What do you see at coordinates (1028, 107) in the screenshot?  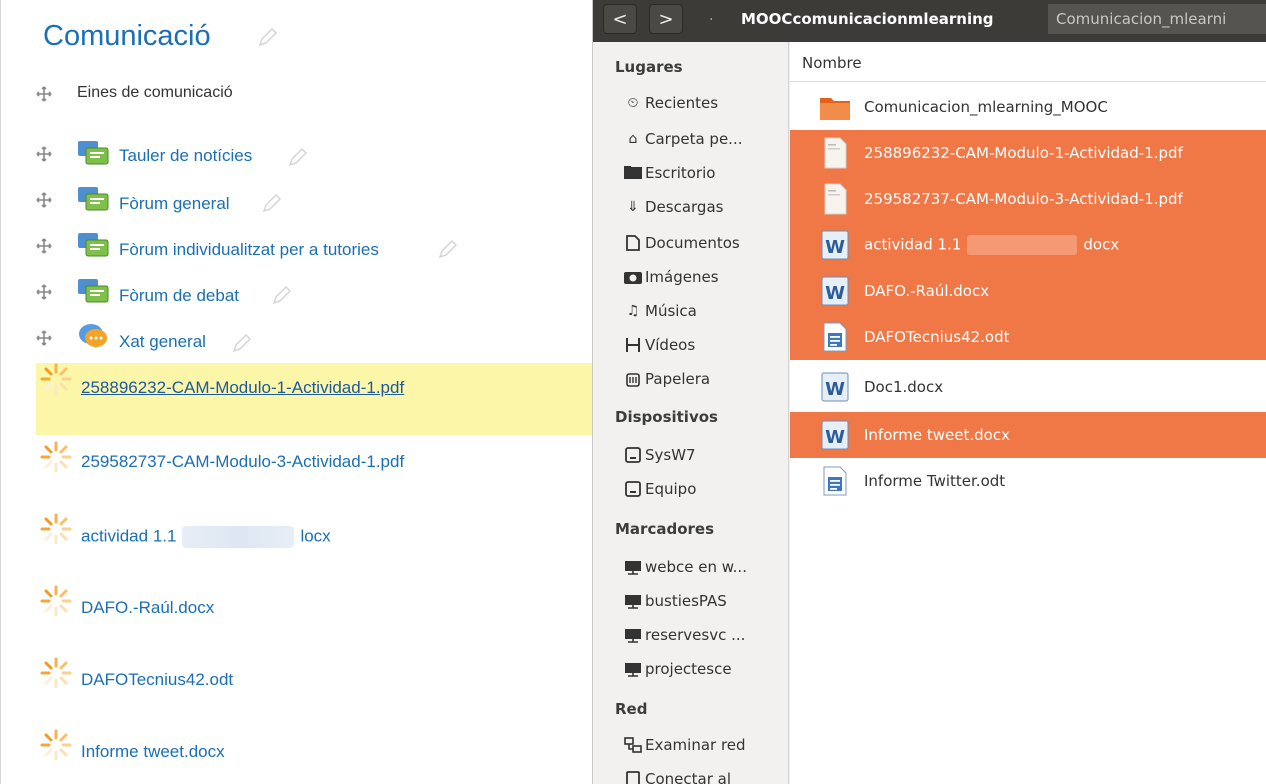 I see `file-row-folder: Comunicacion_mlearning_MOOC` at bounding box center [1028, 107].